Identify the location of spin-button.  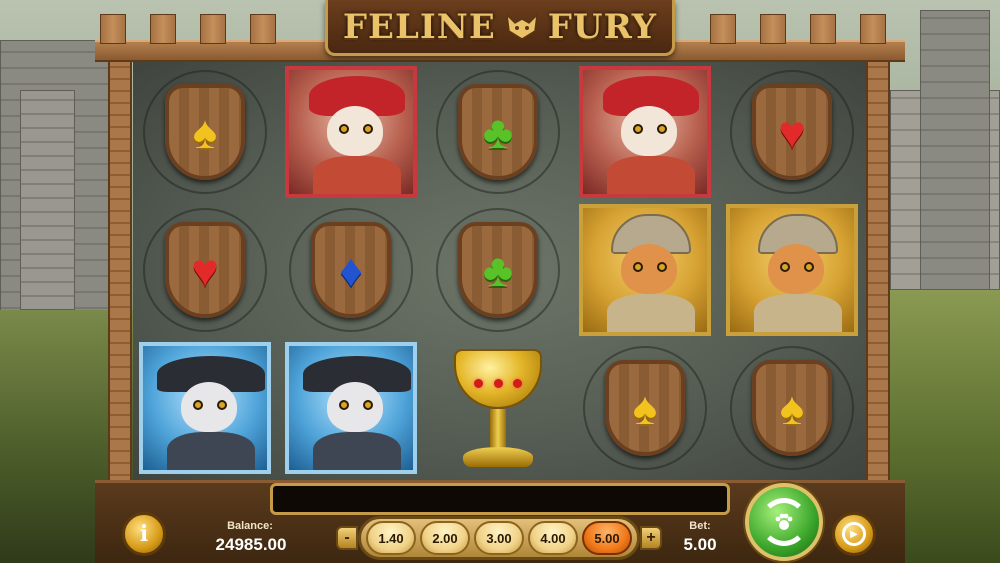
(784, 522).